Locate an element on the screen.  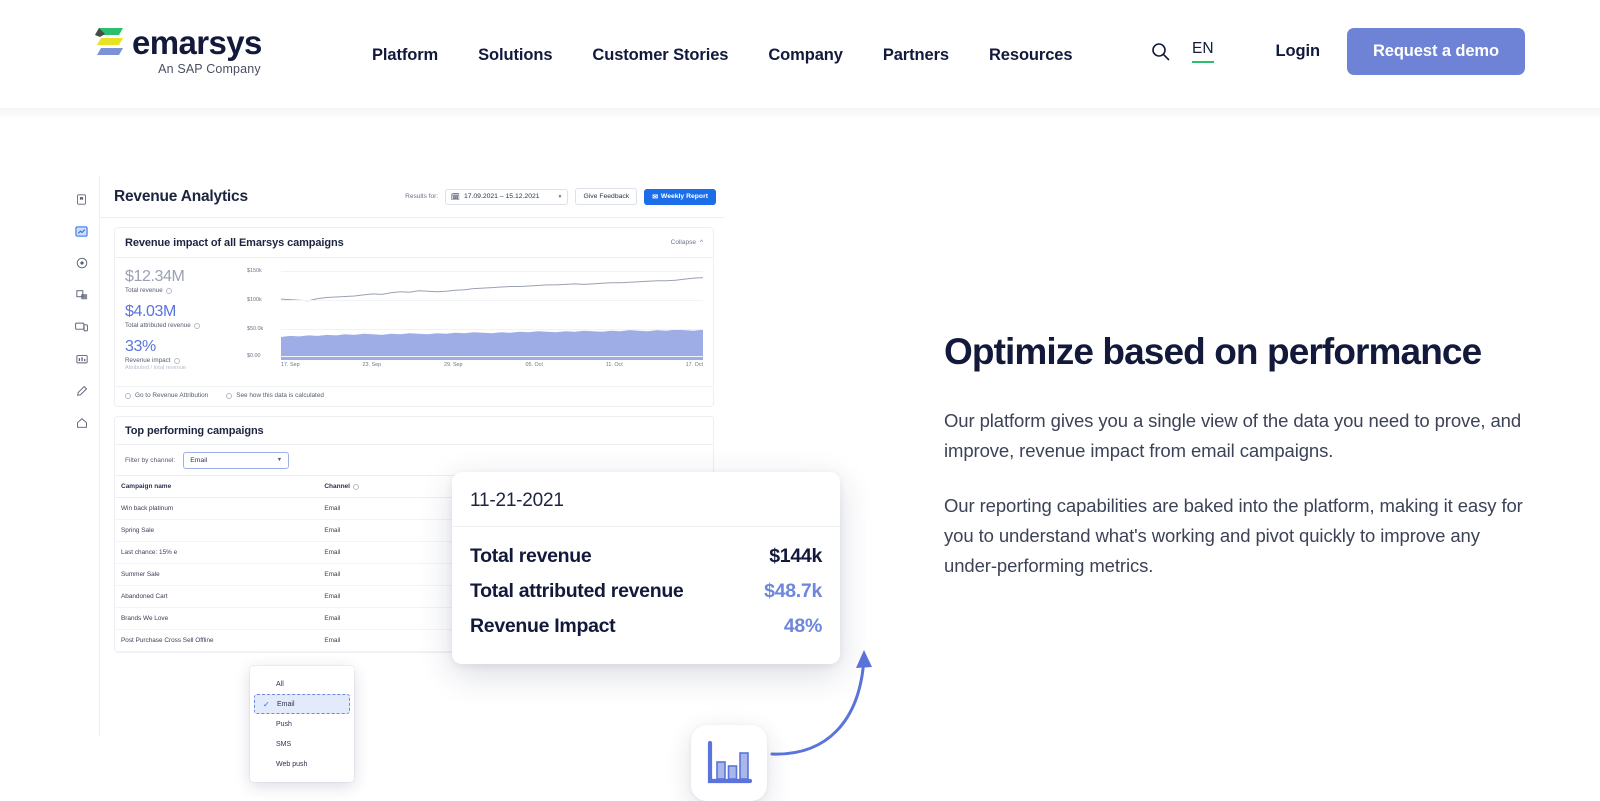
x-tick-2: 29. Sep is located at coordinates (453, 365).